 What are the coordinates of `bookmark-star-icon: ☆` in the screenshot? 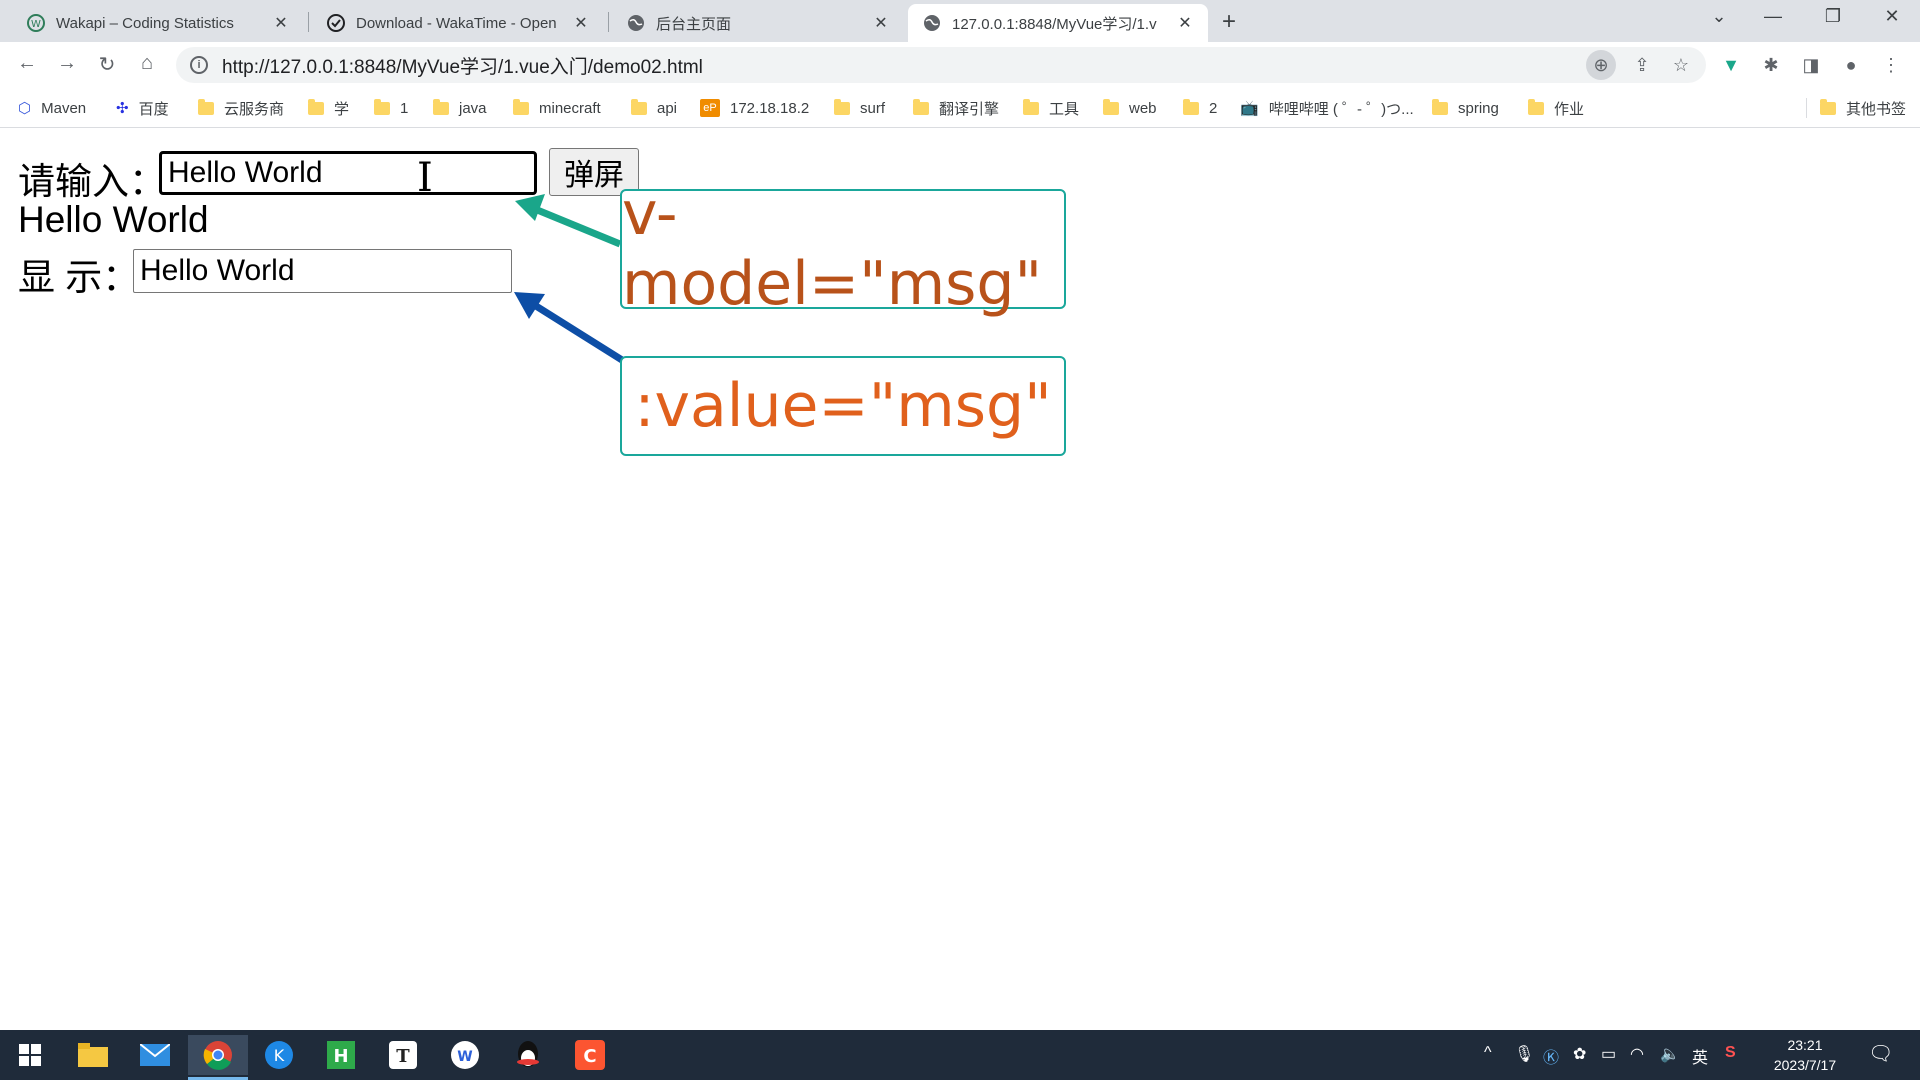 It's located at (1681, 65).